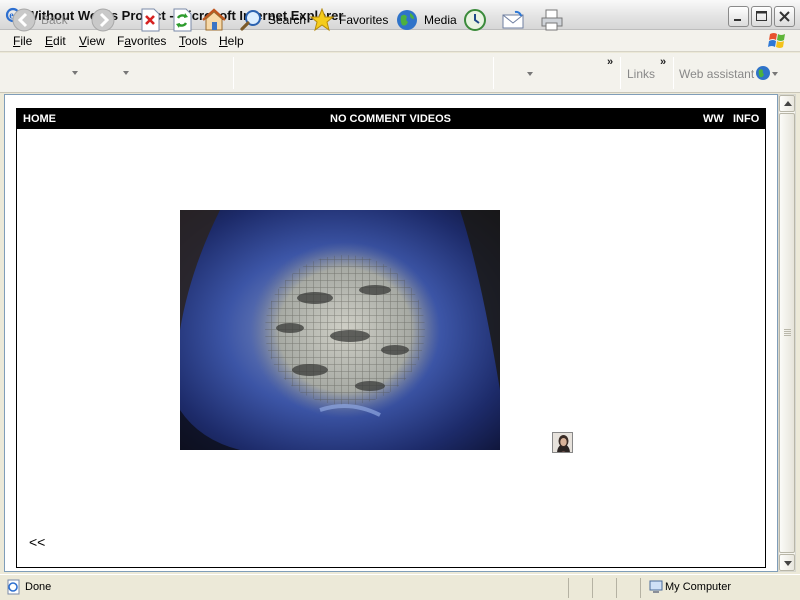 The image size is (800, 600). I want to click on mail-envelope-icon, so click(513, 19).